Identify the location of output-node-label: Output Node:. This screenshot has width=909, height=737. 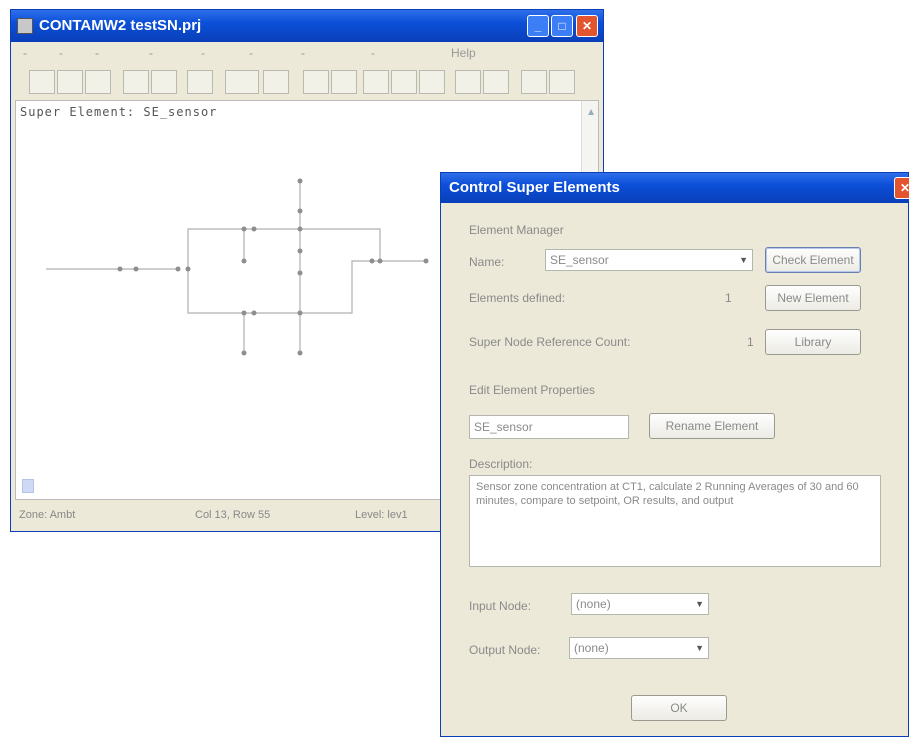
(505, 650).